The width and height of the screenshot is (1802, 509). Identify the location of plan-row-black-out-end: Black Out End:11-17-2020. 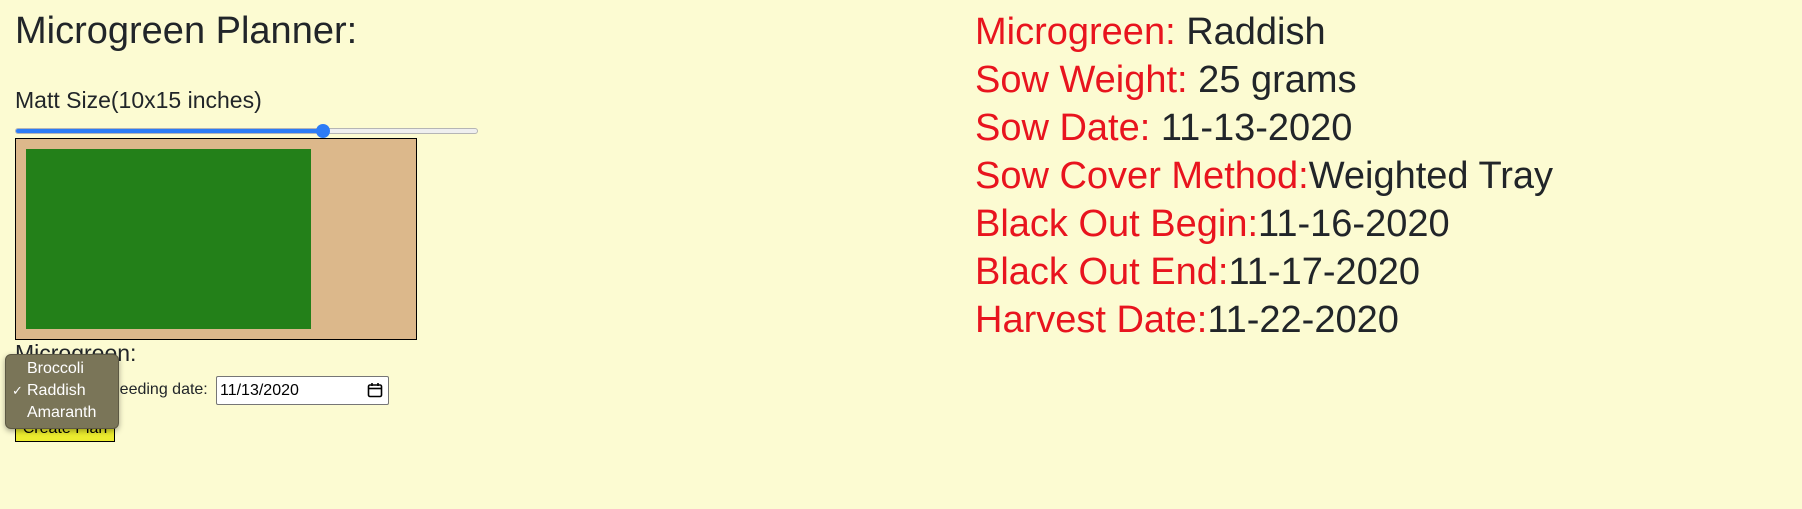
(1375, 274).